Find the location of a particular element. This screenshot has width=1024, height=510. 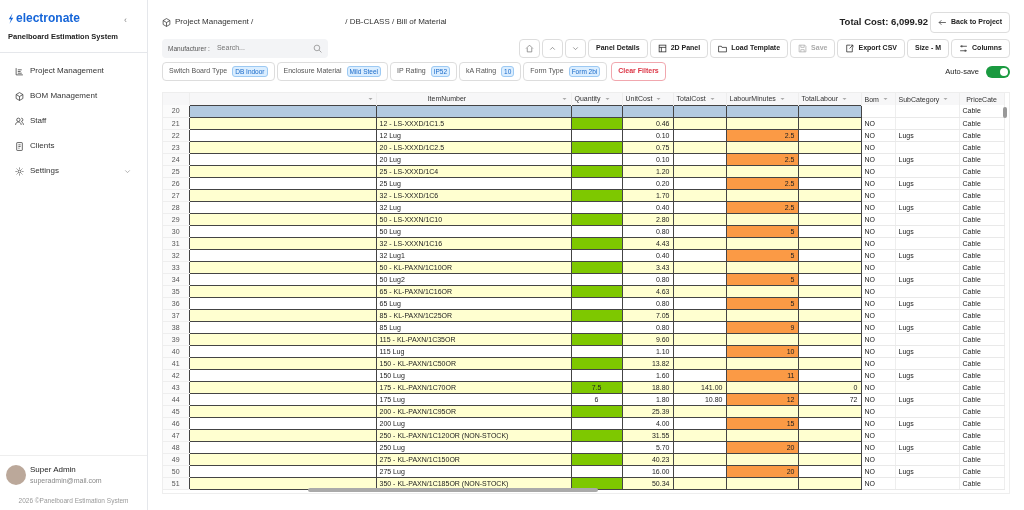

chevron-down-icon is located at coordinates (576, 48).